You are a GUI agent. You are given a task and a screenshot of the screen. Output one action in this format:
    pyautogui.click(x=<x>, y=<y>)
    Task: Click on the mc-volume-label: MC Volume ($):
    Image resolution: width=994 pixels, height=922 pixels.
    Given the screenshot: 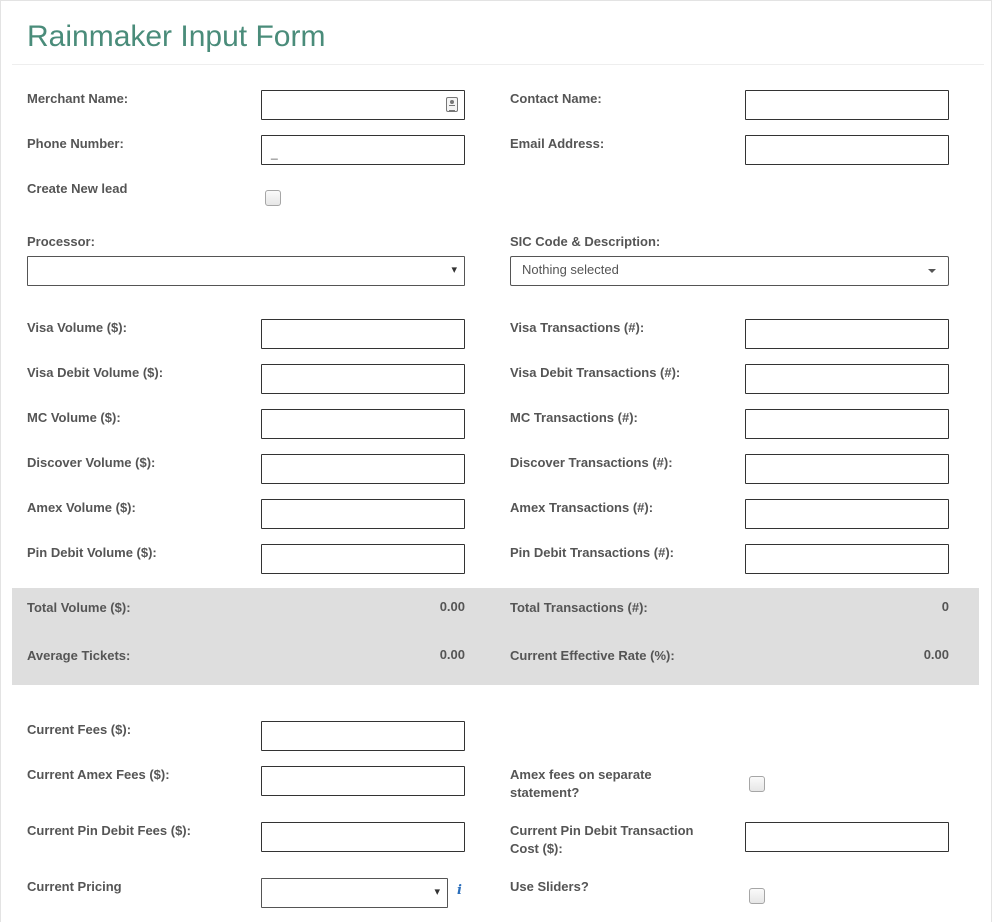 What is the action you would take?
    pyautogui.click(x=74, y=417)
    